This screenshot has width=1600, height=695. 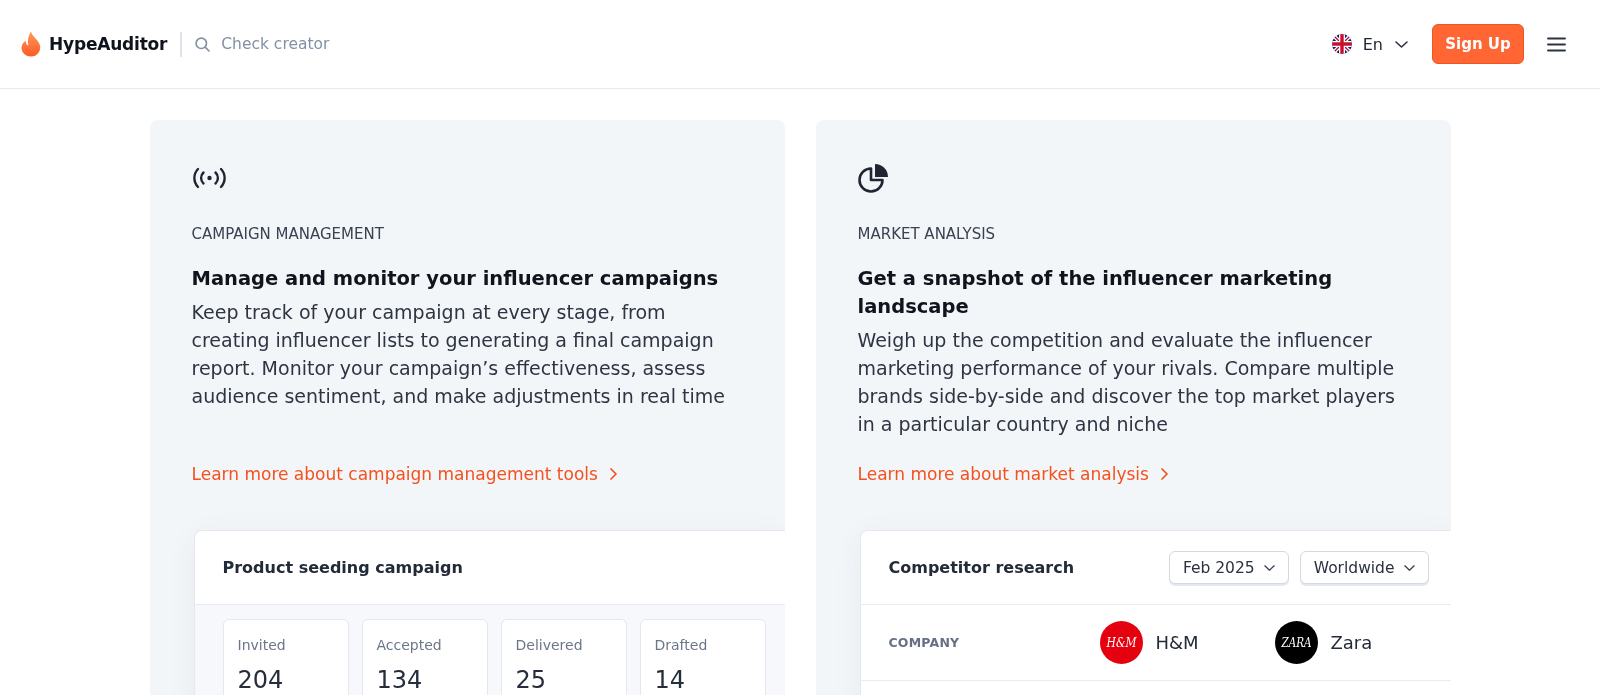 What do you see at coordinates (306, 44) in the screenshot?
I see `search-field: Check creator` at bounding box center [306, 44].